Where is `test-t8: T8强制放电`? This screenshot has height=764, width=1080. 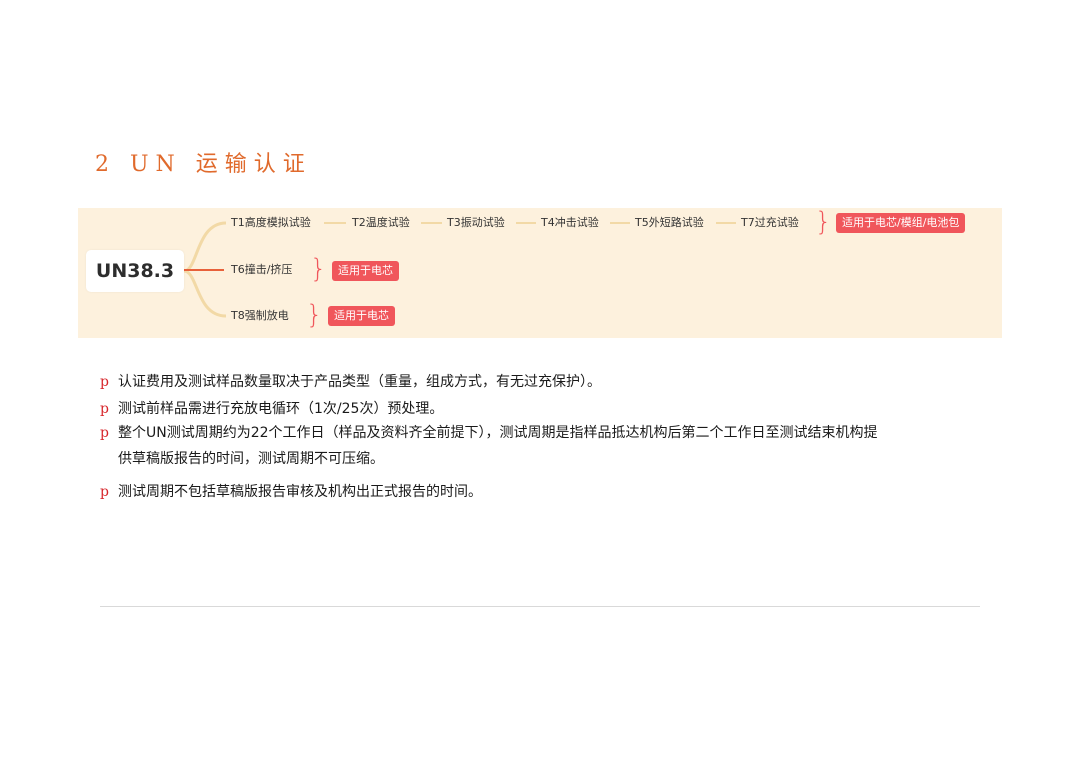
test-t8: T8强制放电 is located at coordinates (260, 315).